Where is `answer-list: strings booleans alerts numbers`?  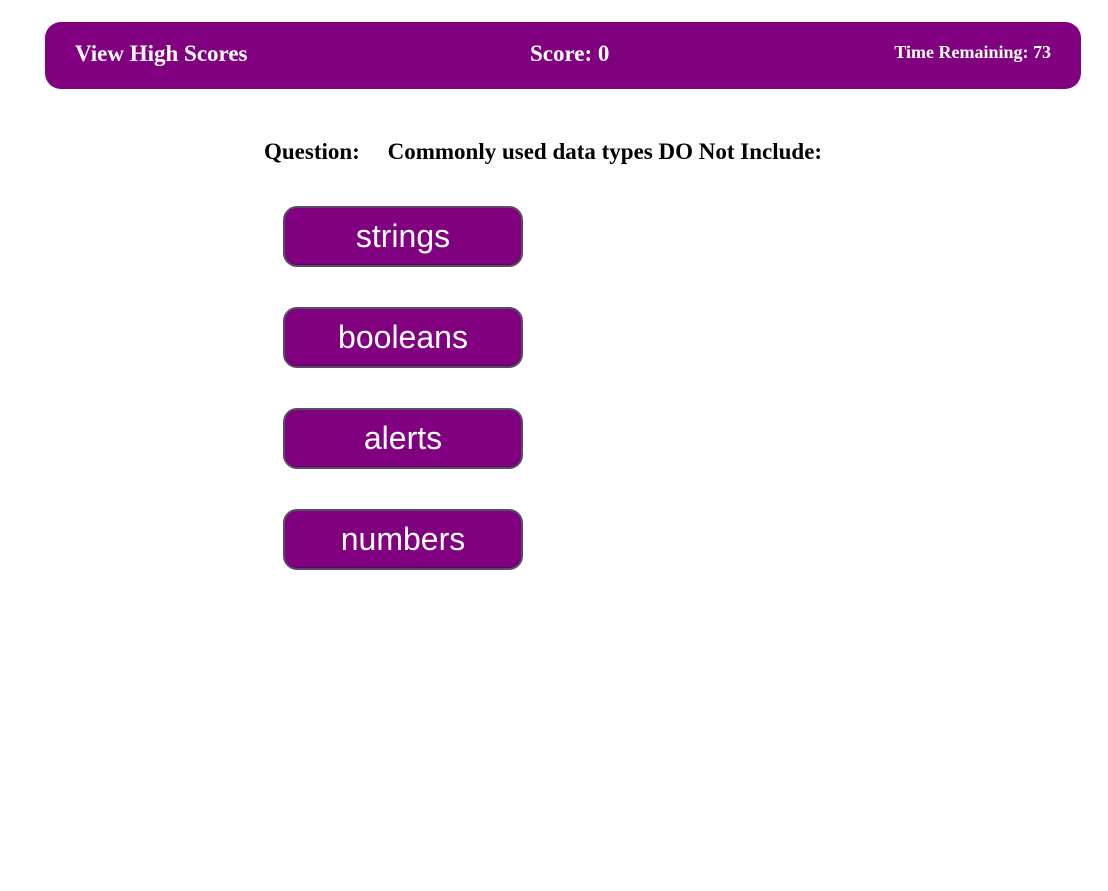 answer-list: strings booleans alerts numbers is located at coordinates (403, 408).